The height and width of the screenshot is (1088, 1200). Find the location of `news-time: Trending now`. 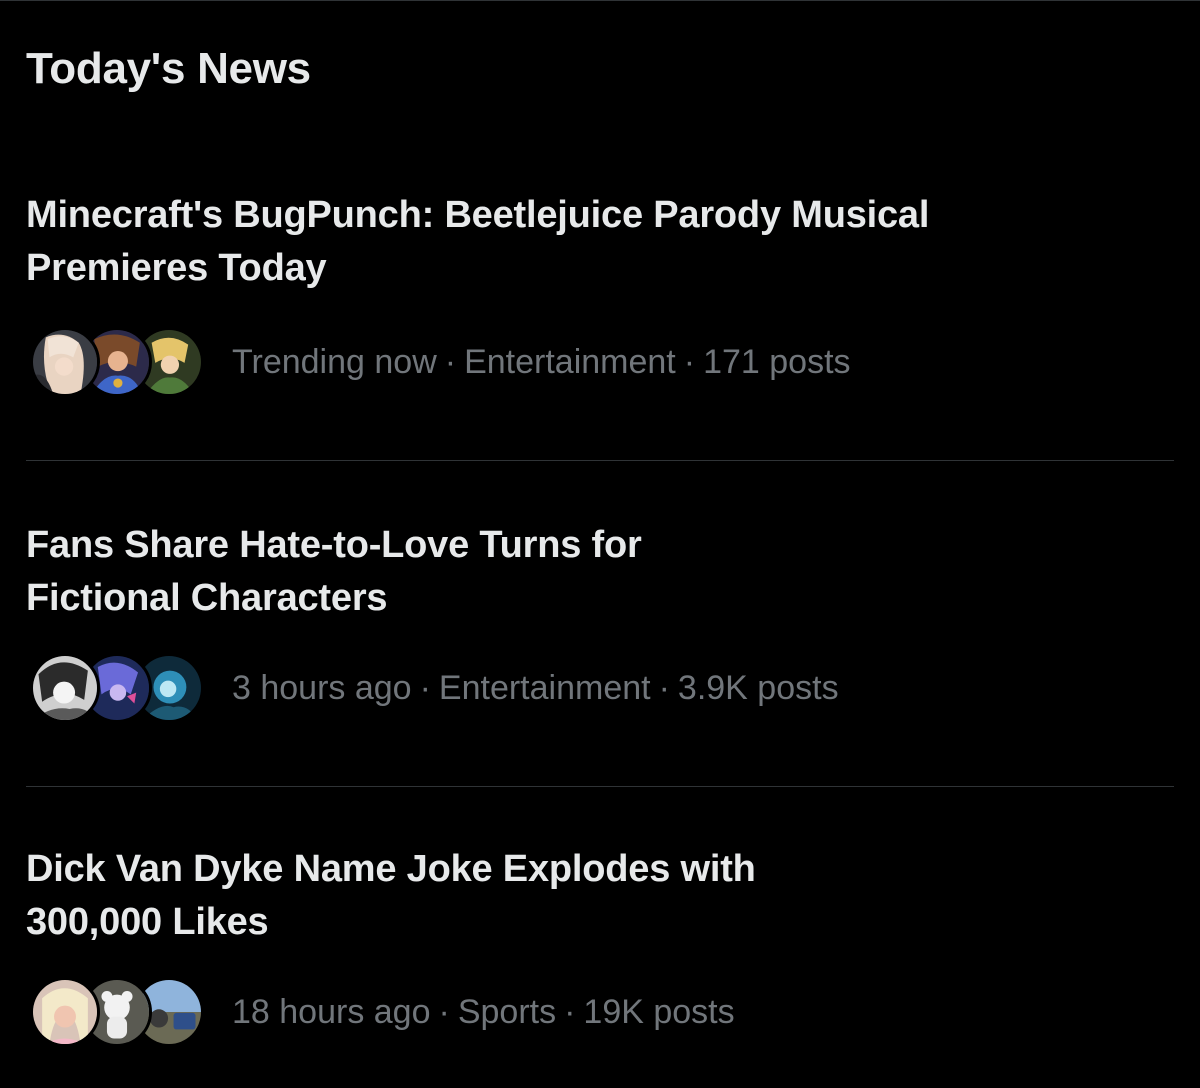

news-time: Trending now is located at coordinates (334, 362).